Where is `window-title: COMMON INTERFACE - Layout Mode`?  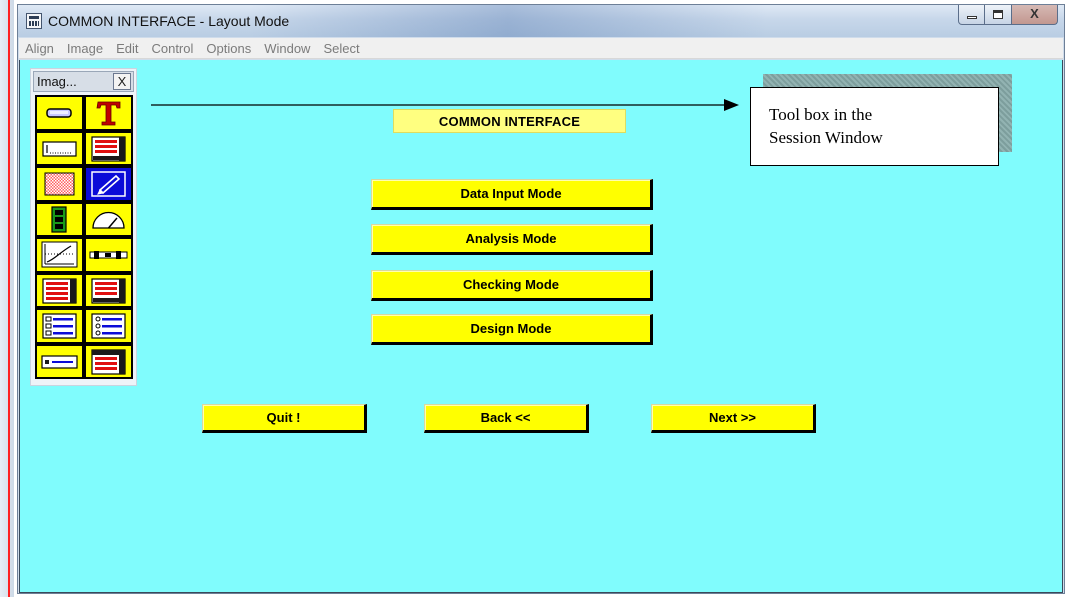 window-title: COMMON INTERFACE - Layout Mode is located at coordinates (169, 21).